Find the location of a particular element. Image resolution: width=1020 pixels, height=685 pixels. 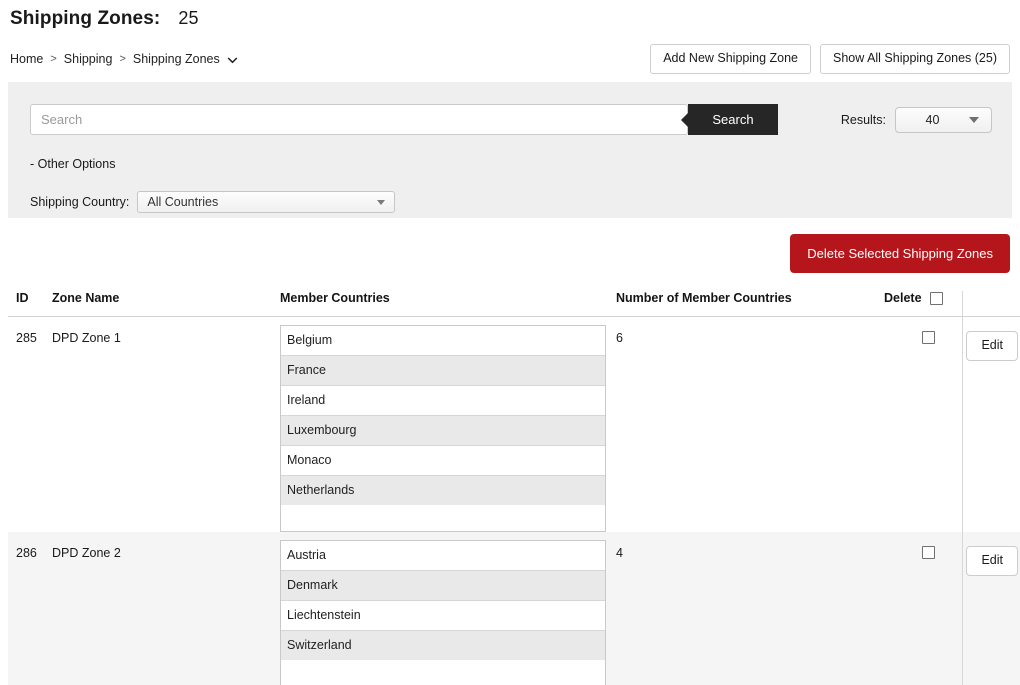

member-country-item: Ireland is located at coordinates (443, 401).